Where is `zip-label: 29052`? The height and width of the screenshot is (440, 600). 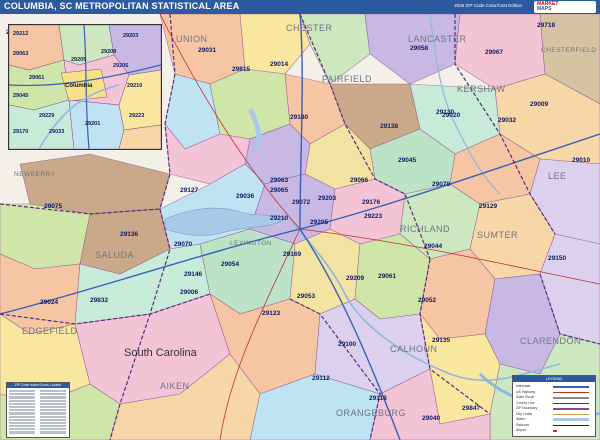
zip-label: 29052 is located at coordinates (427, 300).